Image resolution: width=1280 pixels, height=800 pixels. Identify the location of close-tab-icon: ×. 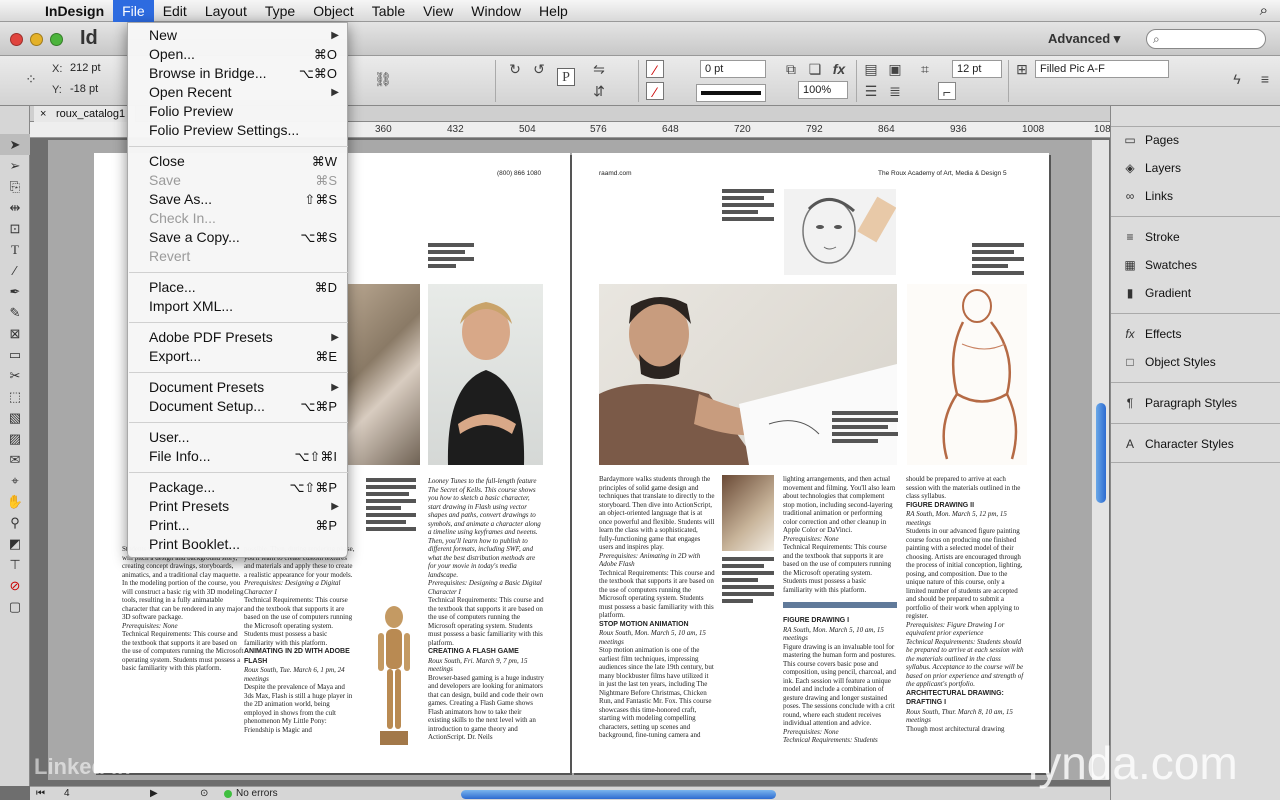
(43, 114).